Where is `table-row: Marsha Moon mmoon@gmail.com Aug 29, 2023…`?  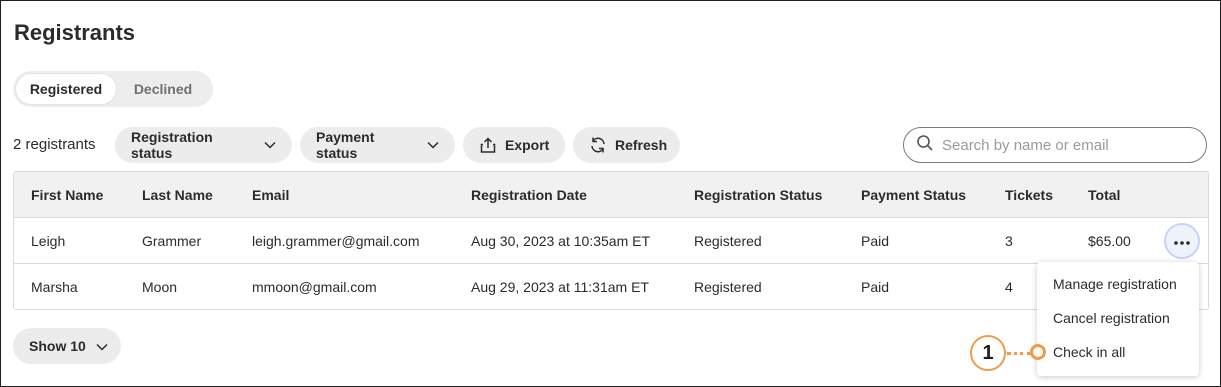
table-row: Marsha Moon mmoon@gmail.com Aug 29, 2023… is located at coordinates (611, 286).